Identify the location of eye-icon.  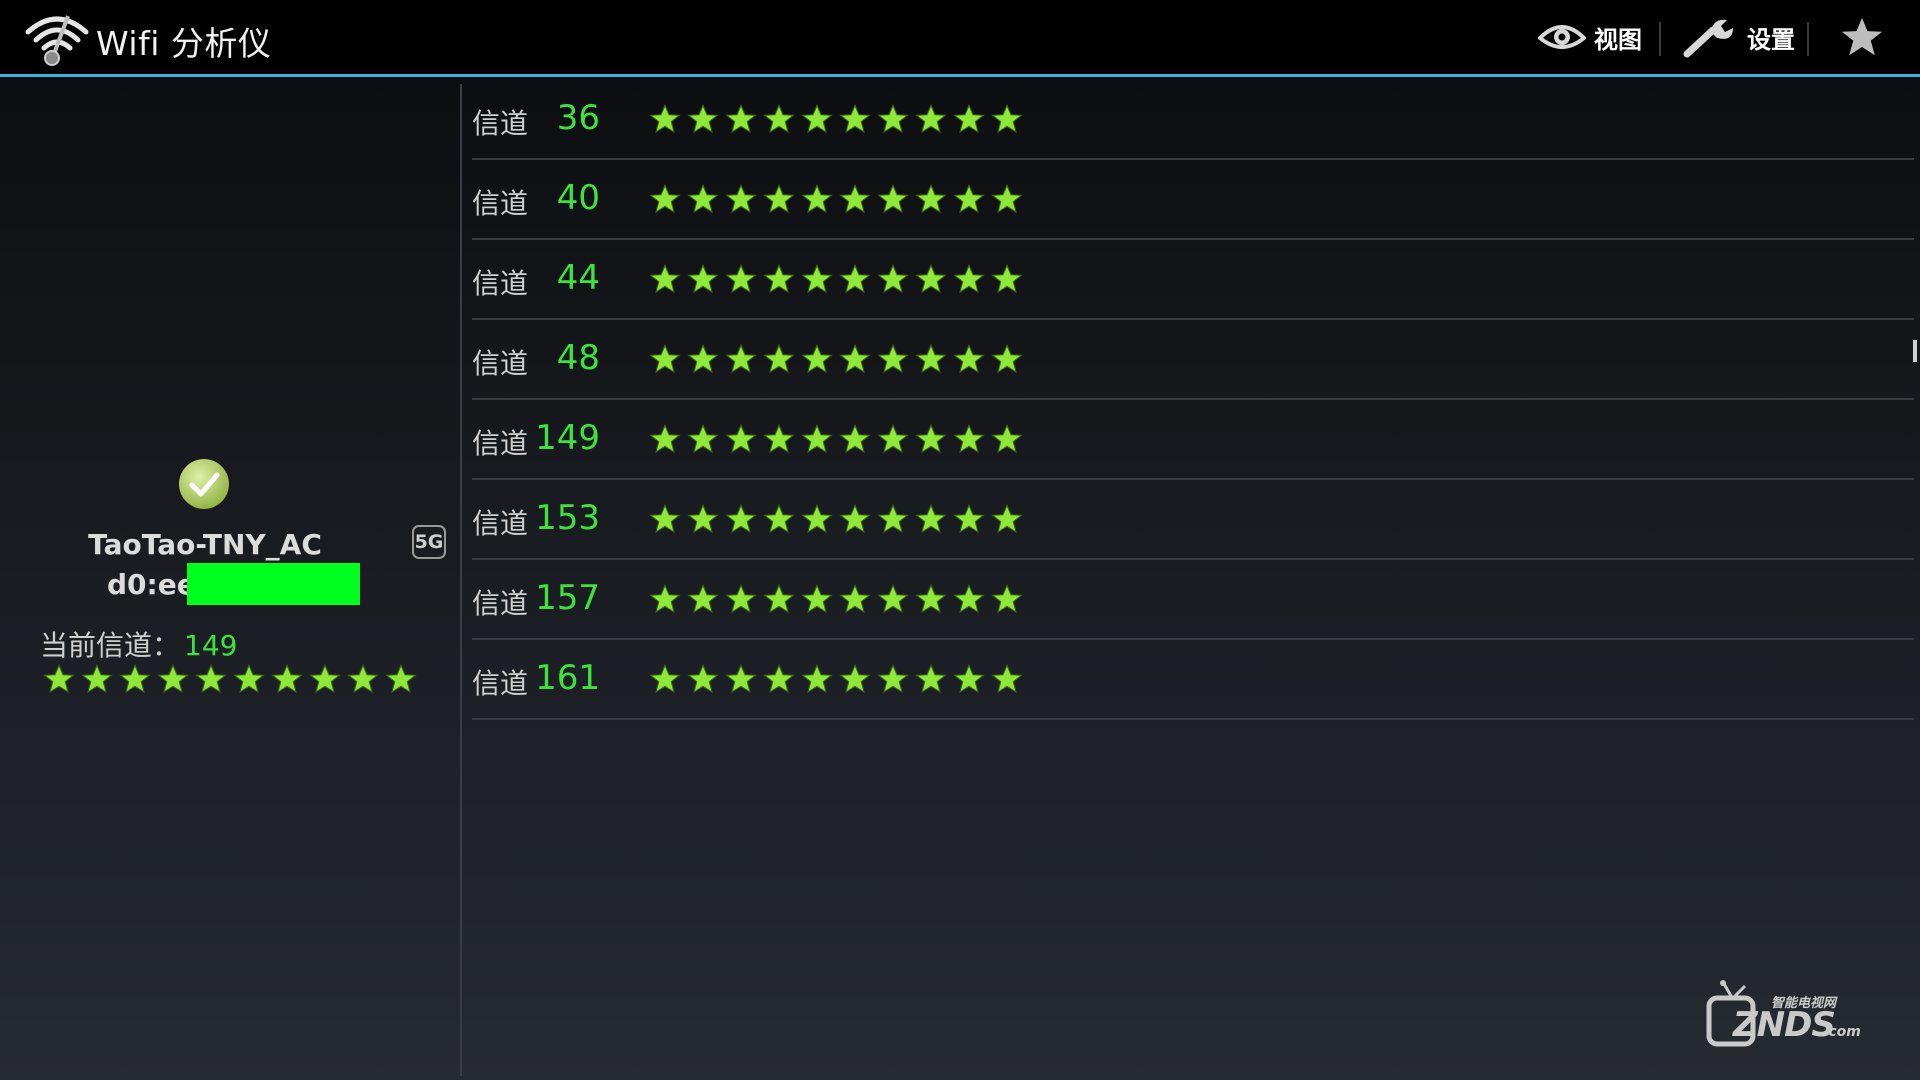
(1562, 37).